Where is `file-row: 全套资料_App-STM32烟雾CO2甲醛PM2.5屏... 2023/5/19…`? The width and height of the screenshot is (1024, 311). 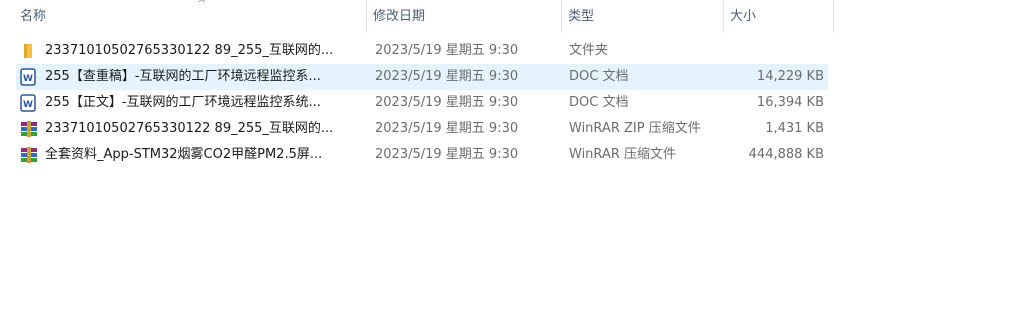
file-row: 全套资料_App-STM32烟雾CO2甲醛PM2.5屏... 2023/5/19… is located at coordinates (422, 155).